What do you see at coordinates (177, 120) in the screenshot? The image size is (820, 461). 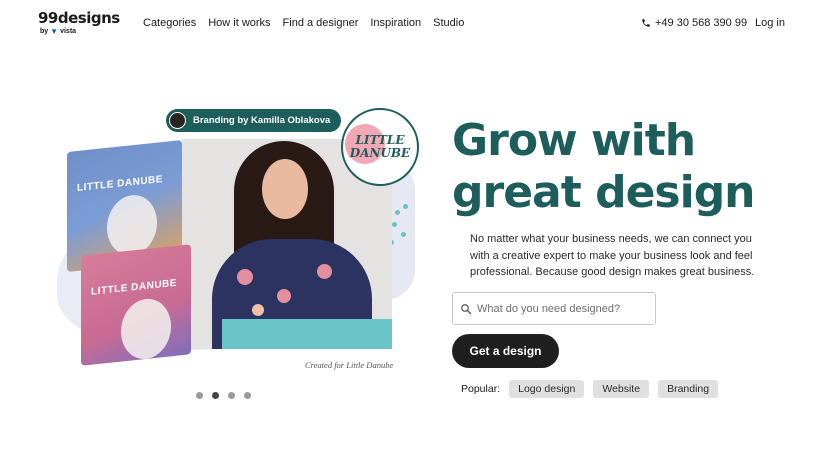 I see `avatar` at bounding box center [177, 120].